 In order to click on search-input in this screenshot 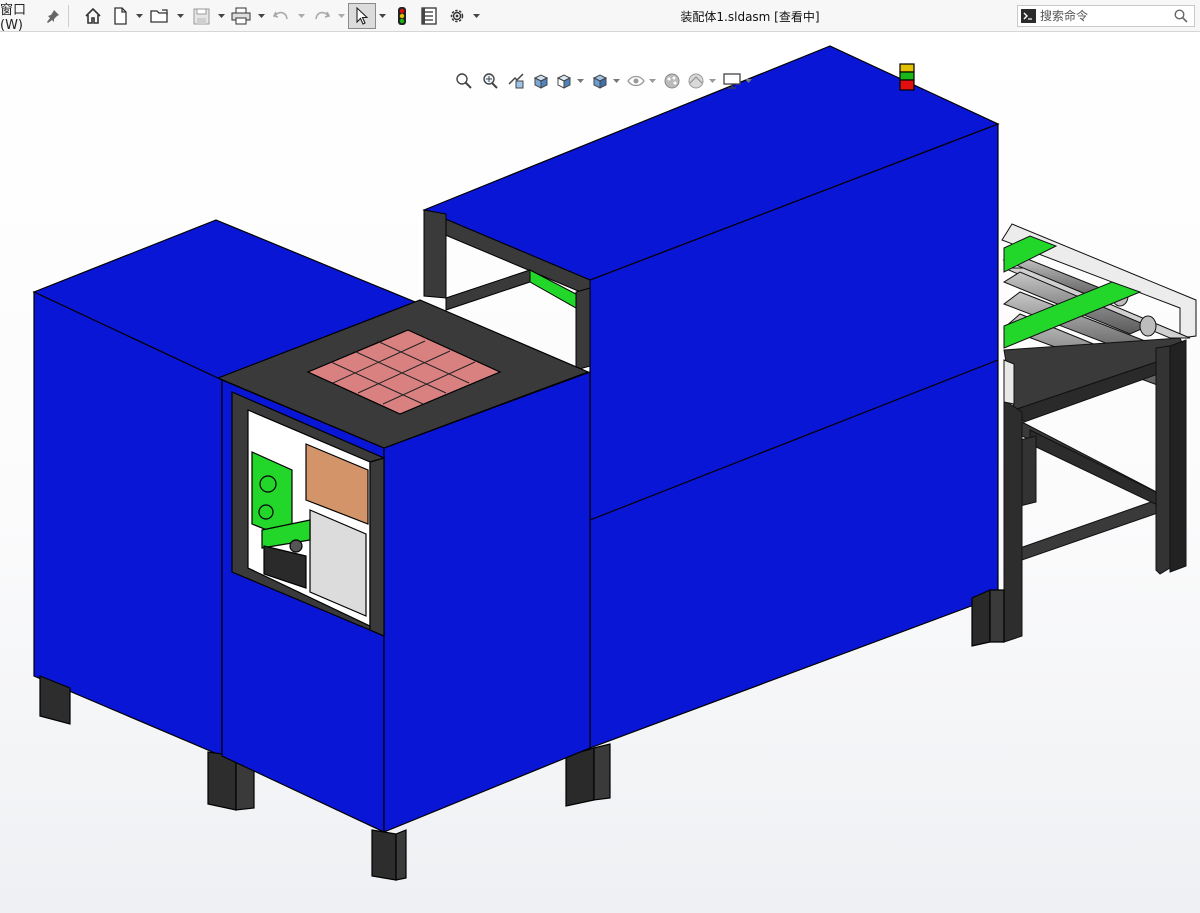, I will do `click(1106, 16)`.